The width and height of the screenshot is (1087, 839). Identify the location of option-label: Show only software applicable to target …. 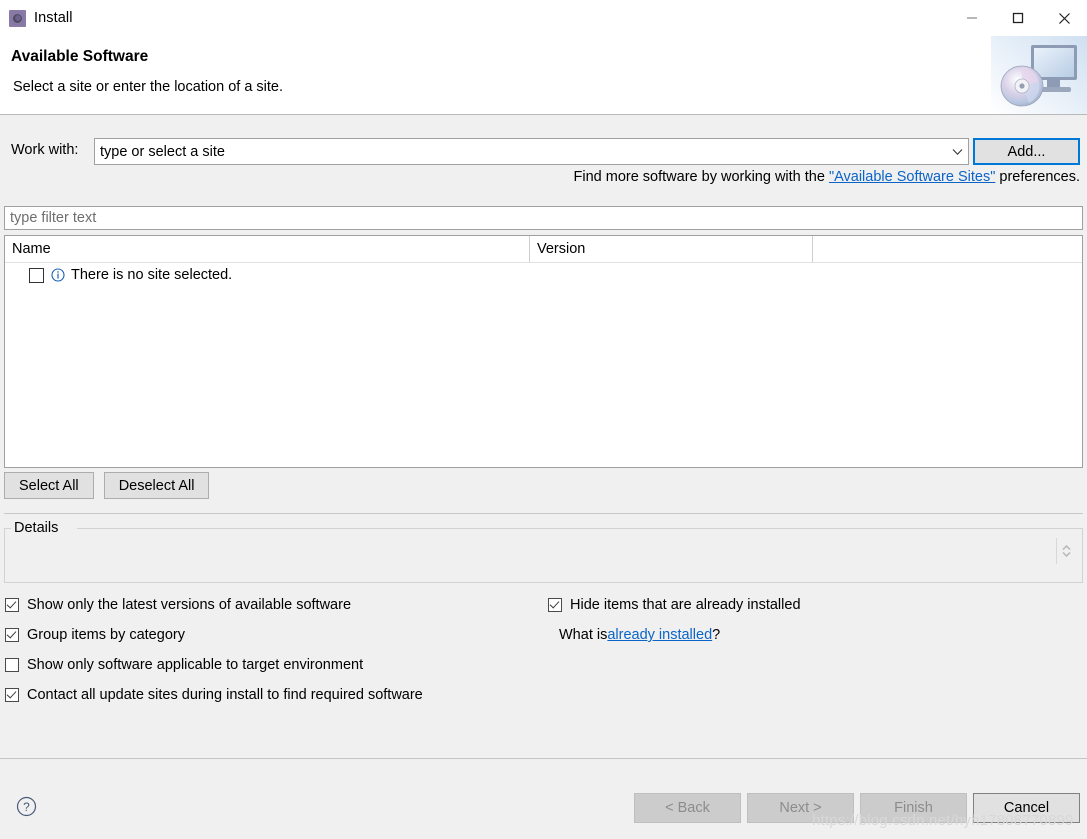
(195, 665).